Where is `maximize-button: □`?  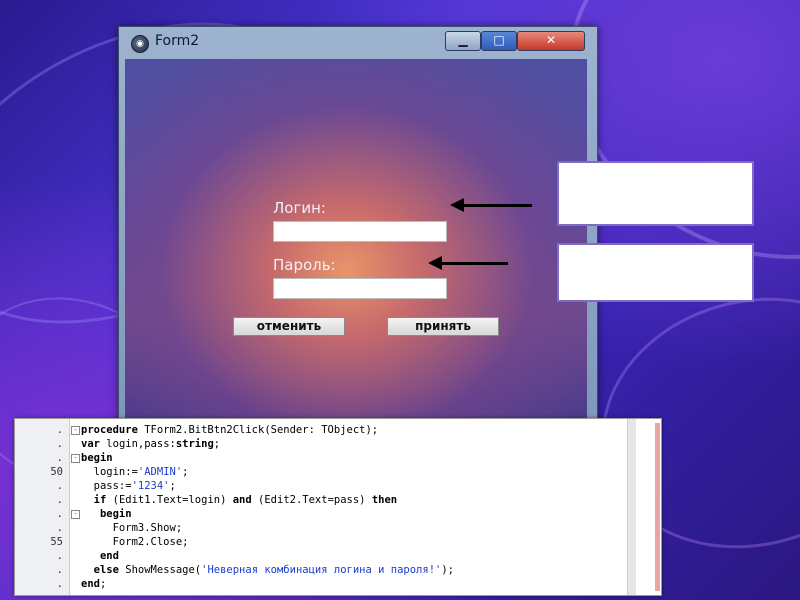
maximize-button: □ is located at coordinates (499, 41).